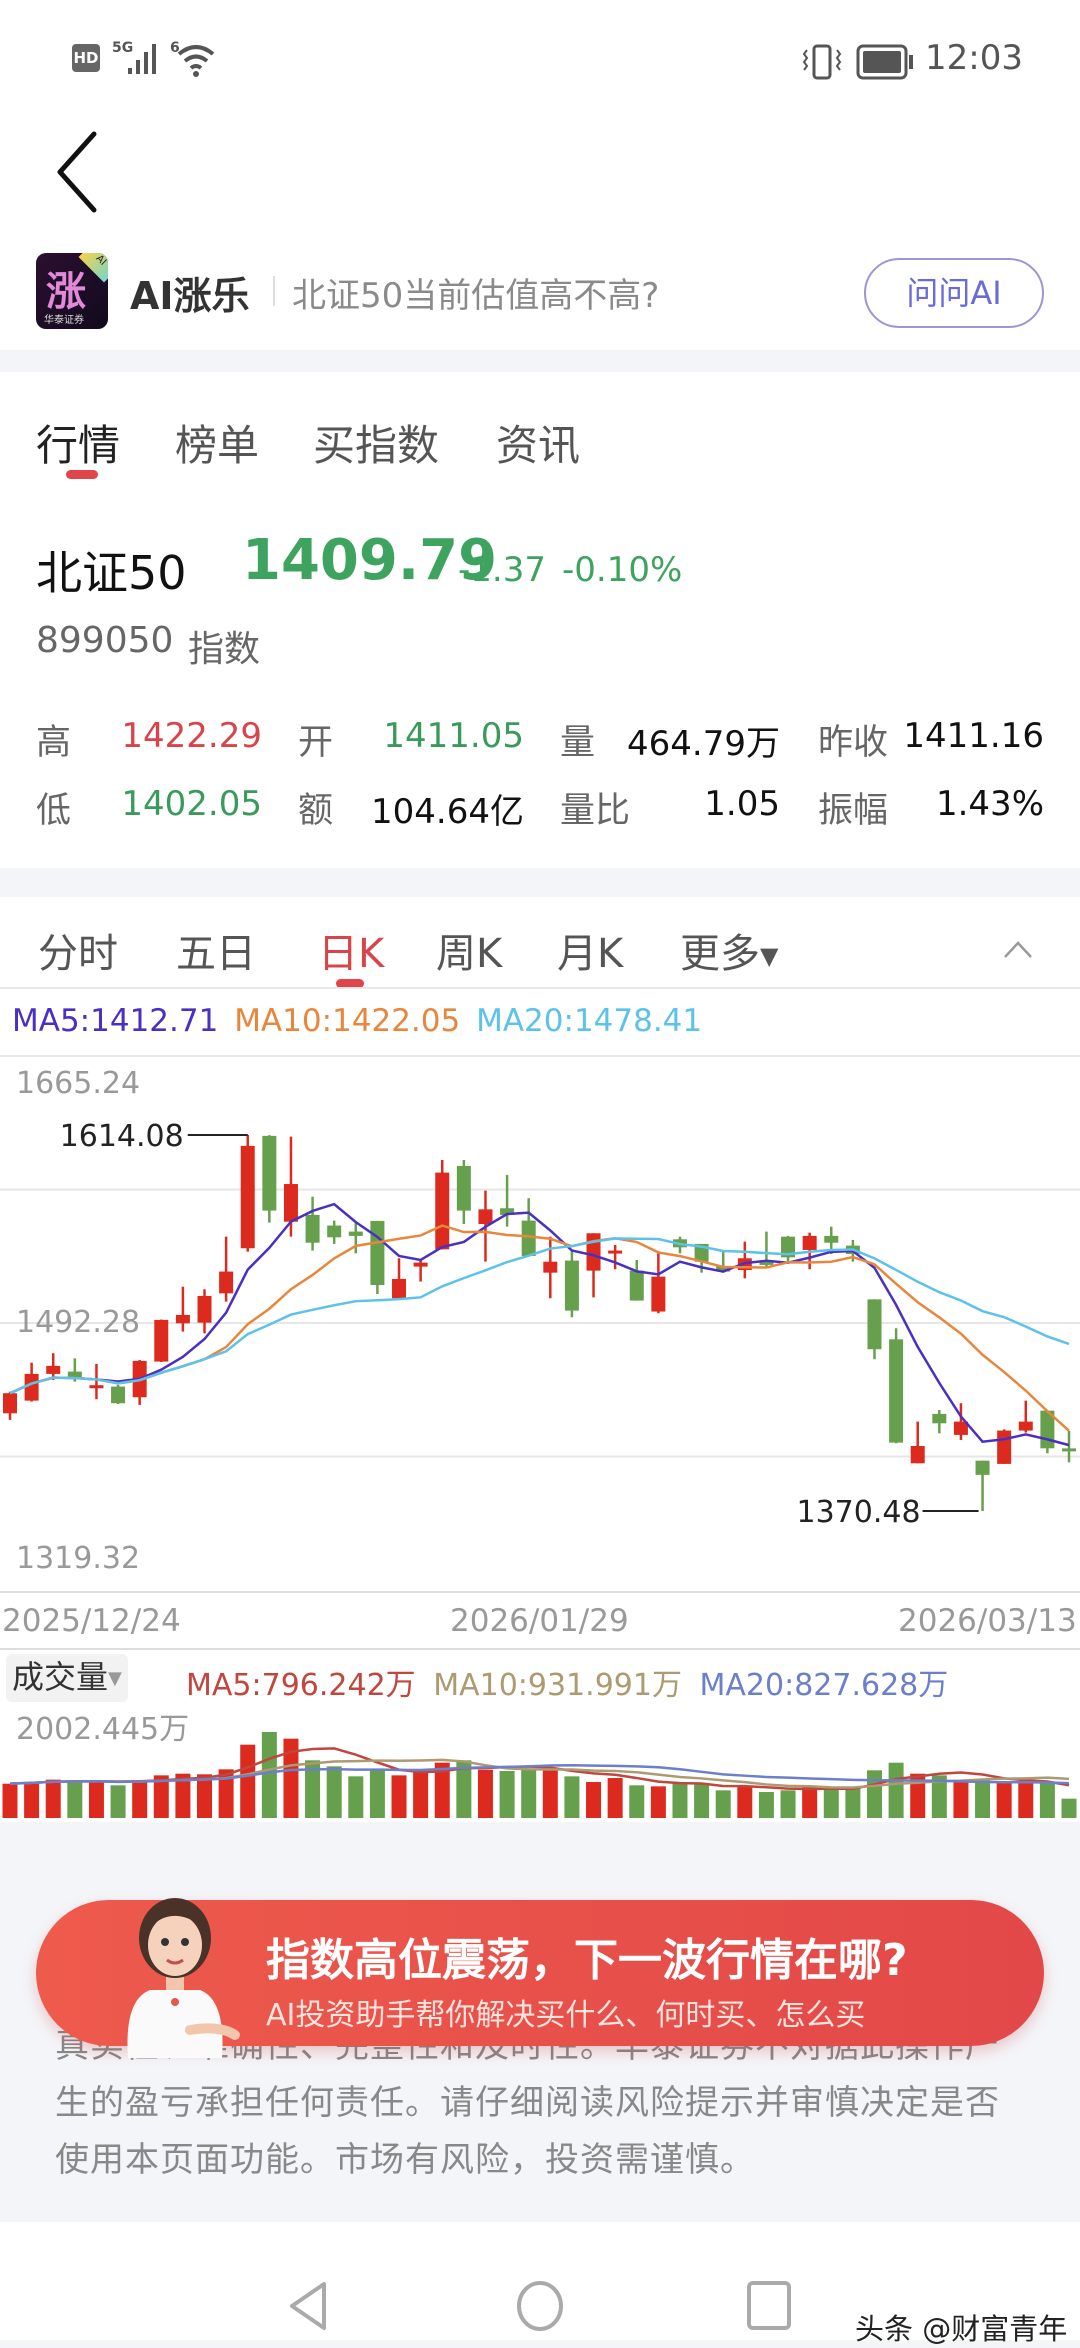 The width and height of the screenshot is (1080, 2348). Describe the element at coordinates (974, 58) in the screenshot. I see `clock: 12:03` at that location.